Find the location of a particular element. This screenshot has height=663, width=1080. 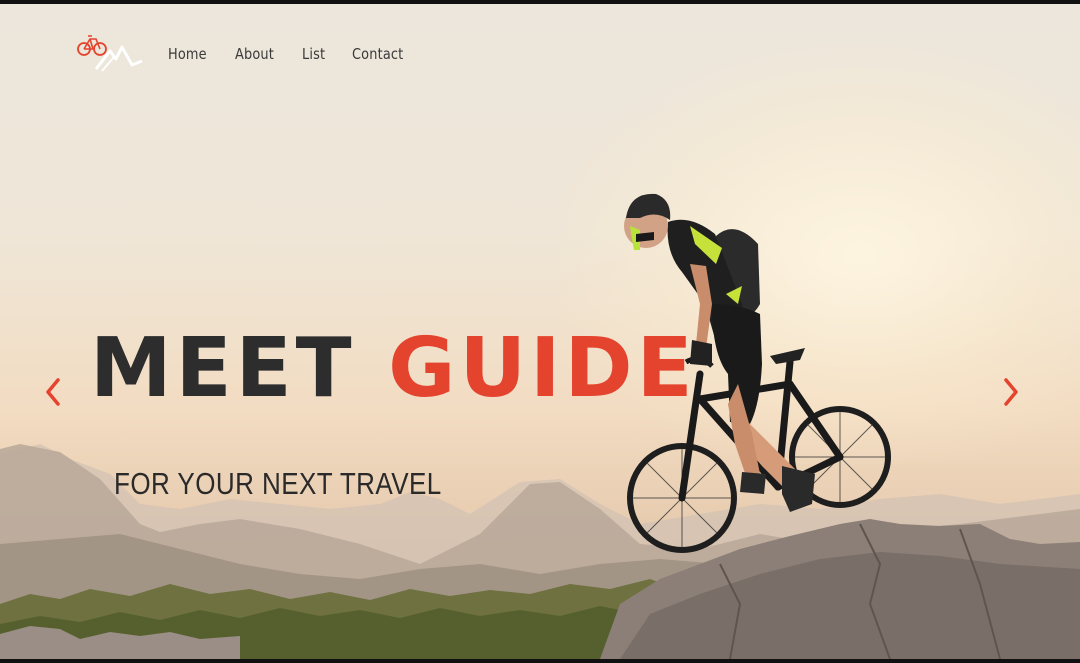

bike-mountain-logo-icon is located at coordinates (112, 54).